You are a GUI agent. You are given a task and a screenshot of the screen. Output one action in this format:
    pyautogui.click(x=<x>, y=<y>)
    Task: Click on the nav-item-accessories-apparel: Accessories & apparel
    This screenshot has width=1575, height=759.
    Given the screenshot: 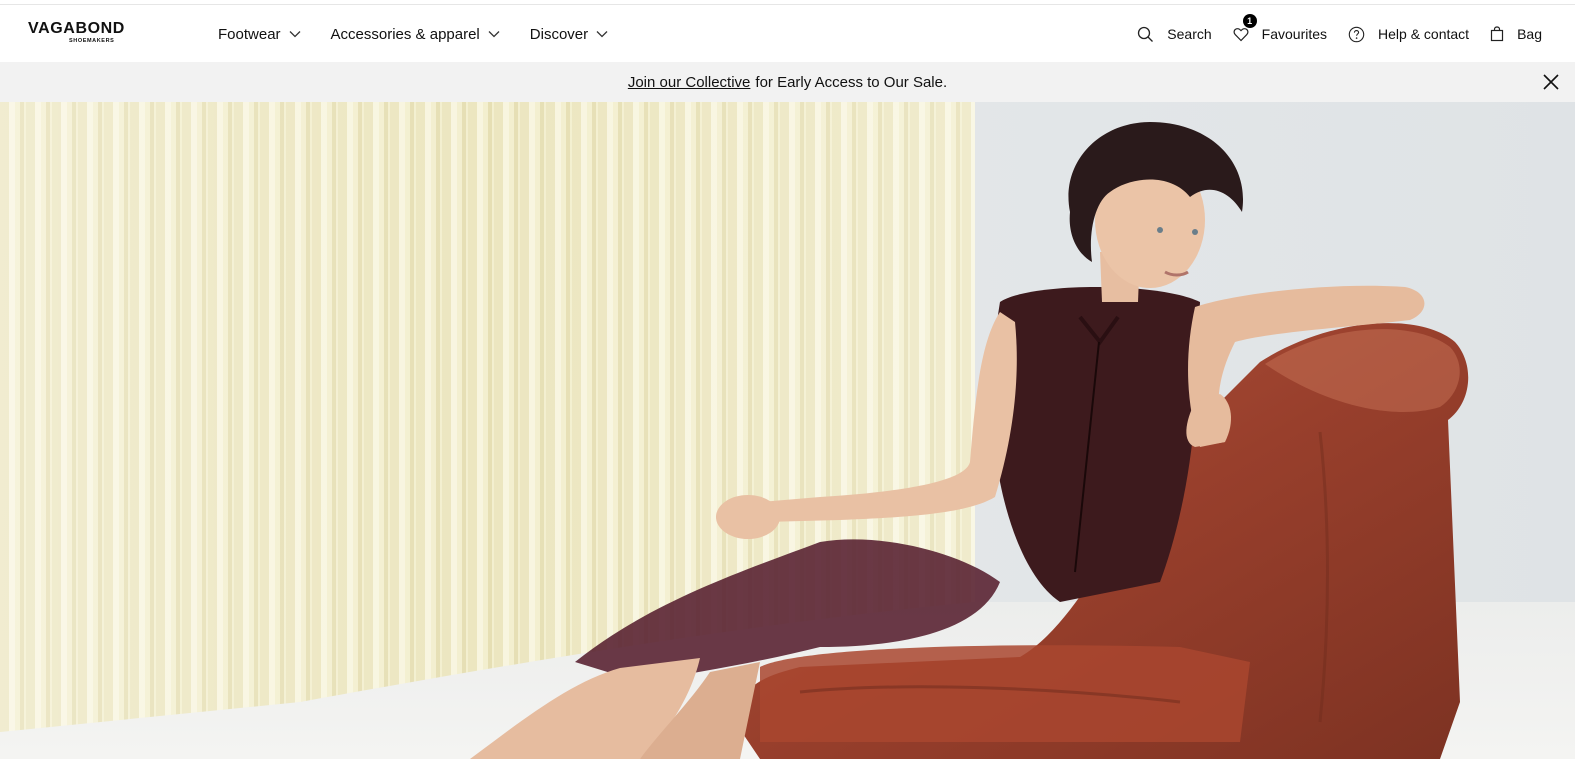 What is the action you would take?
    pyautogui.click(x=415, y=34)
    